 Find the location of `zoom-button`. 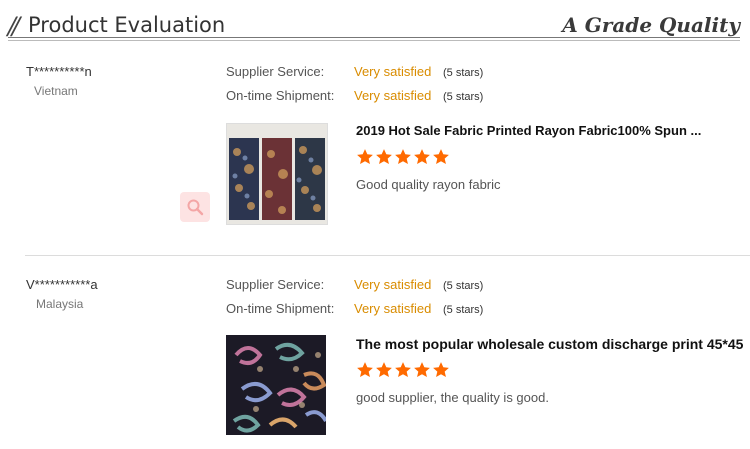

zoom-button is located at coordinates (195, 207).